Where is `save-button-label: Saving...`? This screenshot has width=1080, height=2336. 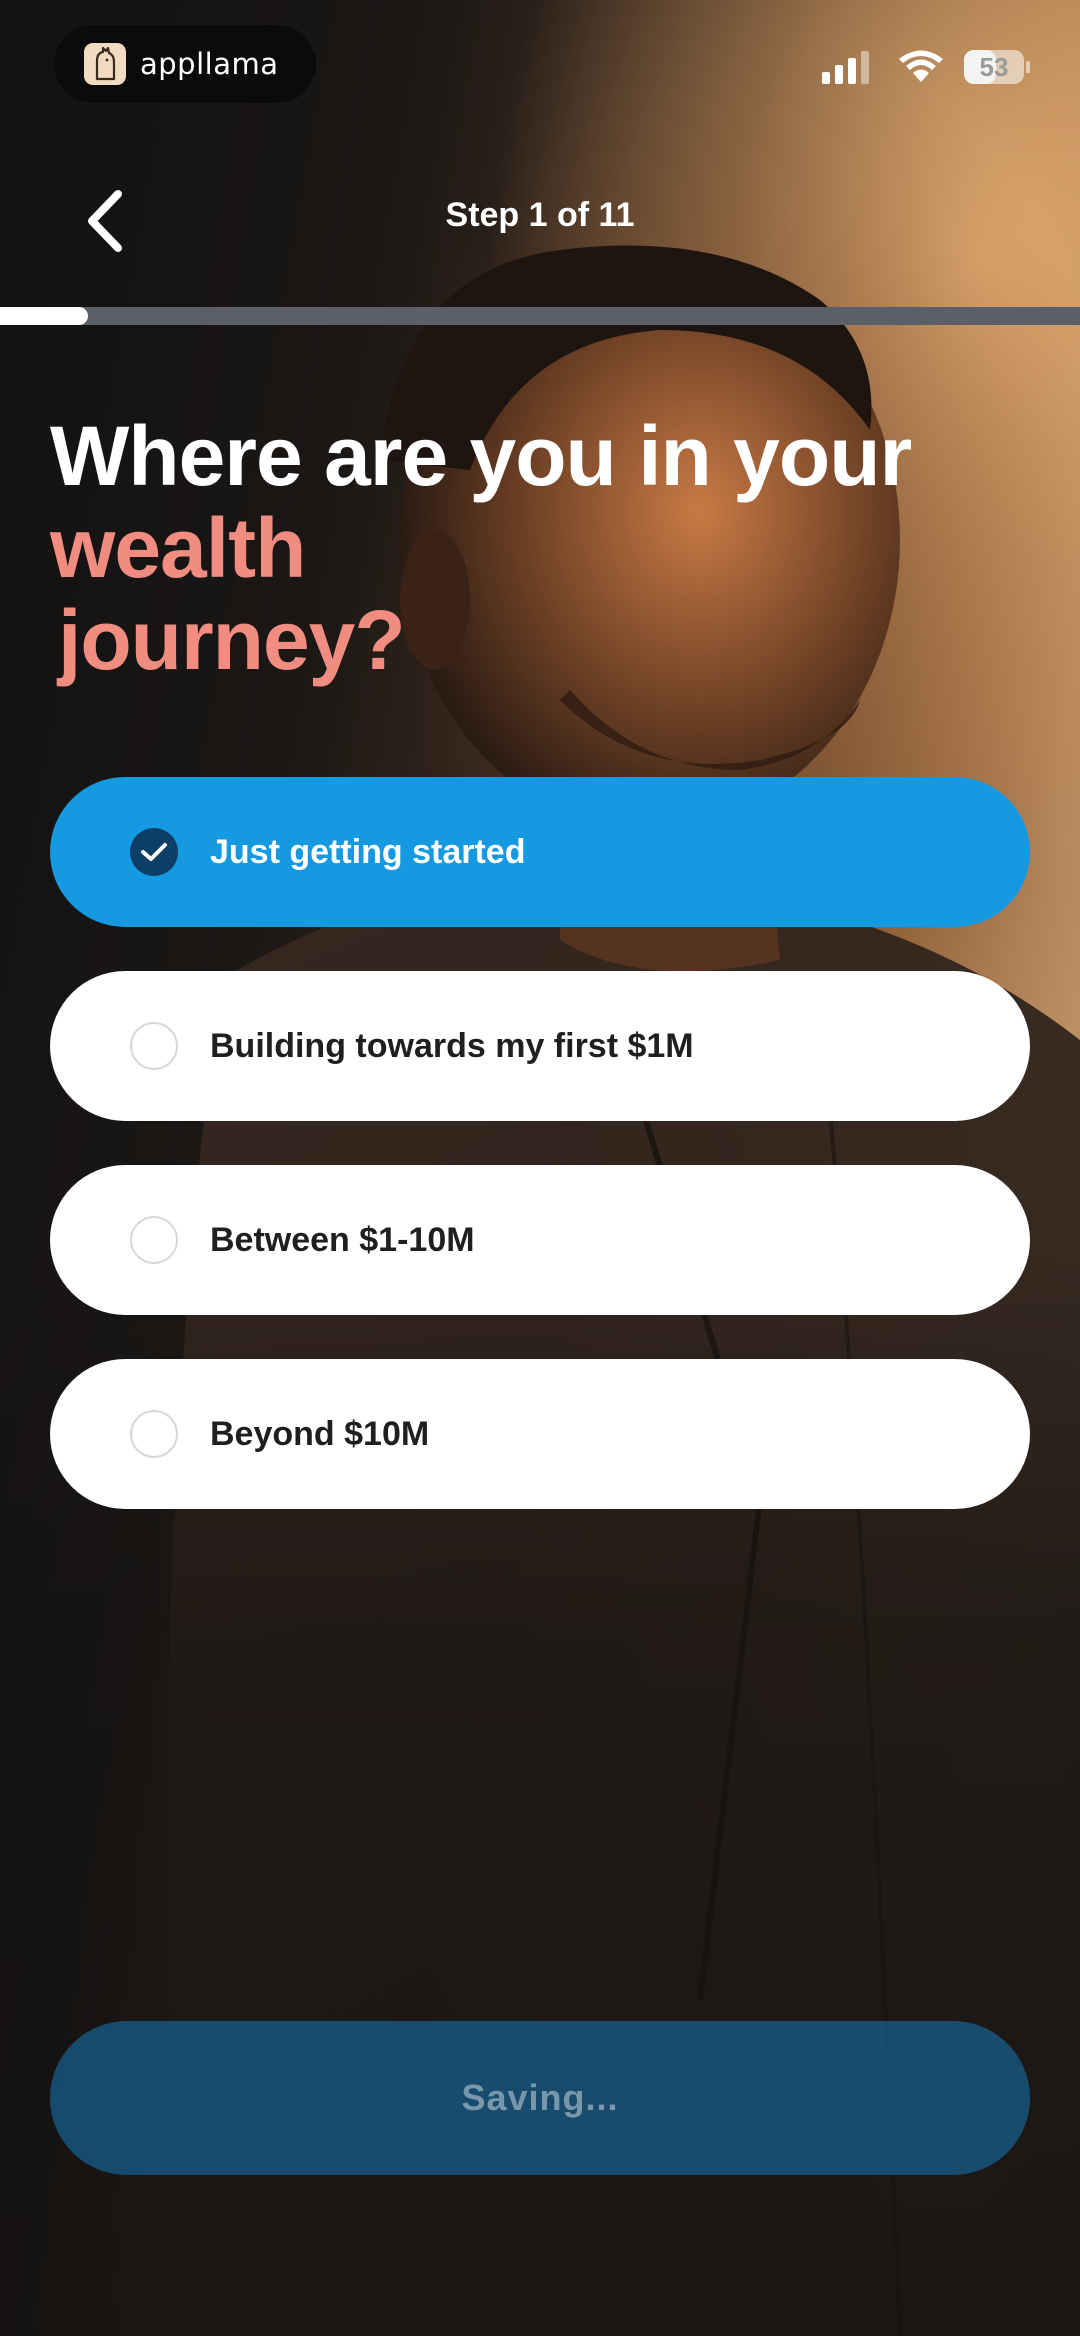
save-button-label: Saving... is located at coordinates (540, 2097).